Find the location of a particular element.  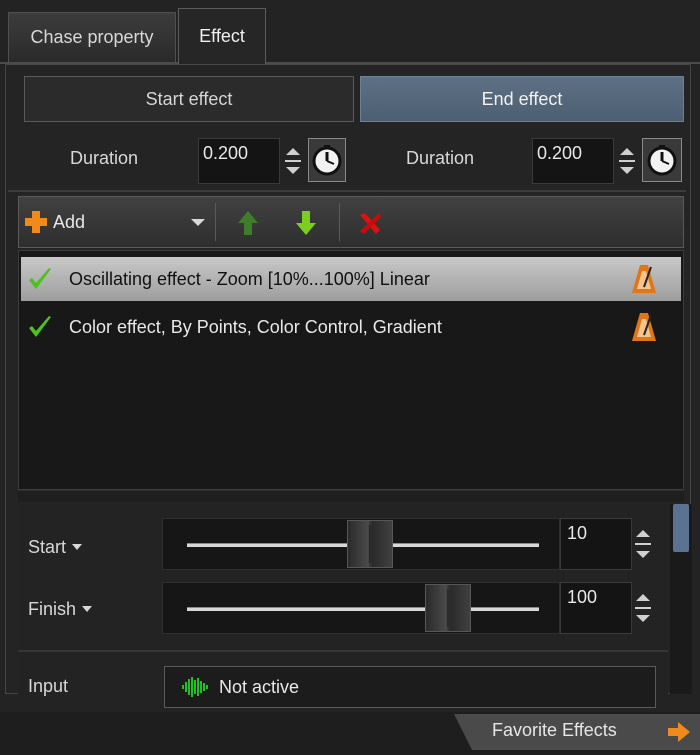

tab-chase-property: Chase property is located at coordinates (92, 37).